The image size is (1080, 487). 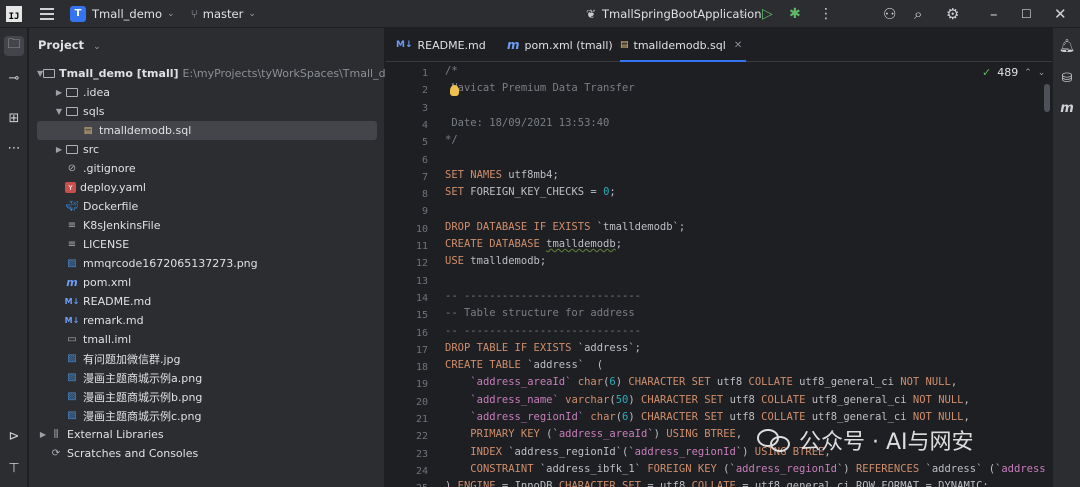 What do you see at coordinates (1067, 108) in the screenshot?
I see `maven-tool-icon: m` at bounding box center [1067, 108].